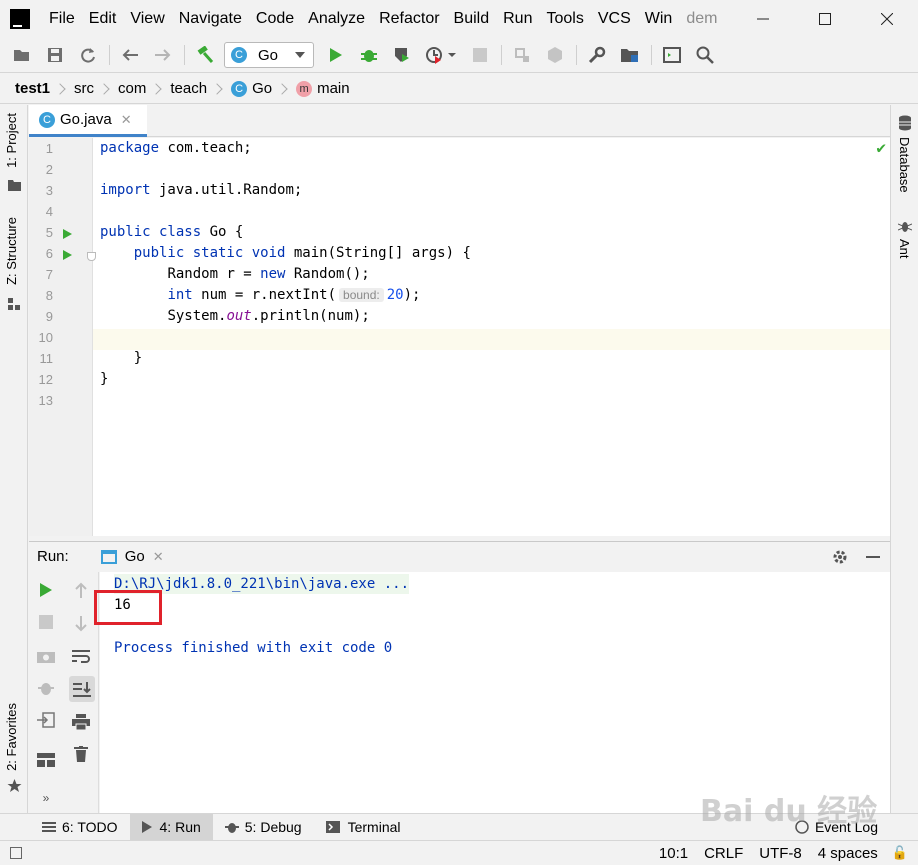 The width and height of the screenshot is (918, 865). I want to click on minimize-button, so click(763, 19).